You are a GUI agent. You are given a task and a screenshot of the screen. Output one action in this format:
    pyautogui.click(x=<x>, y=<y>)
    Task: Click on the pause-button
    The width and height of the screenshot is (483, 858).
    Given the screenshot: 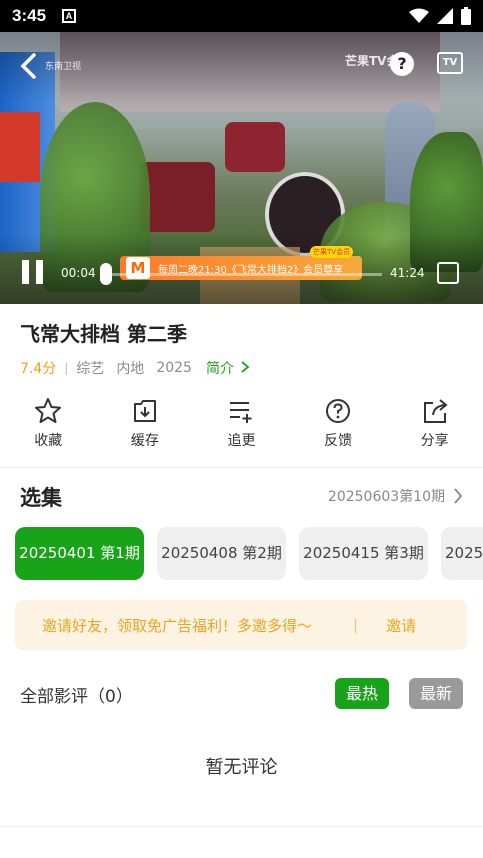 What is the action you would take?
    pyautogui.click(x=33, y=272)
    